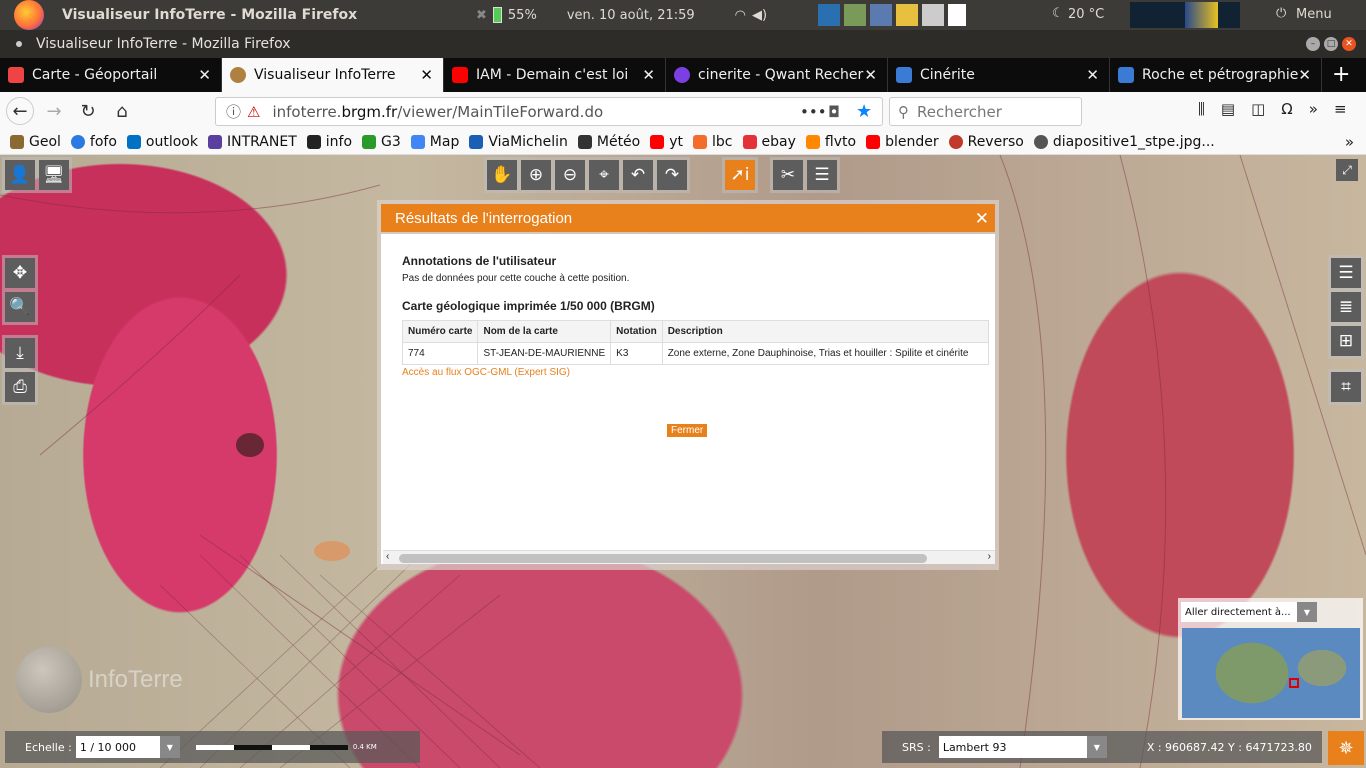  What do you see at coordinates (1249, 612) in the screenshot?
I see `goto-select: Aller directement à... ▼` at bounding box center [1249, 612].